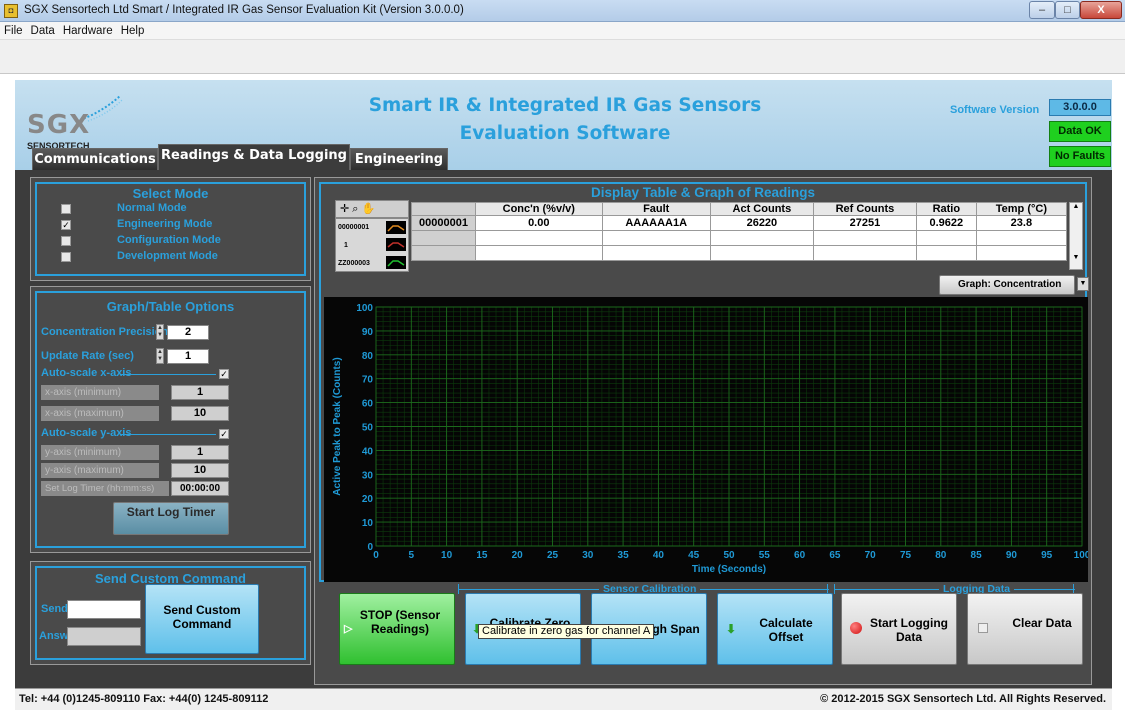  I want to click on log-timer-input: 00:00:00, so click(200, 488).